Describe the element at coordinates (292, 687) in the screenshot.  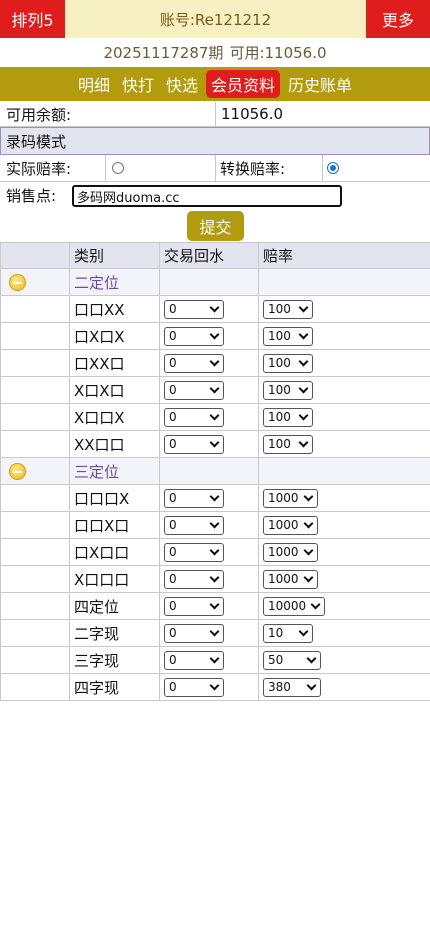
I see `odds-select: 380` at that location.